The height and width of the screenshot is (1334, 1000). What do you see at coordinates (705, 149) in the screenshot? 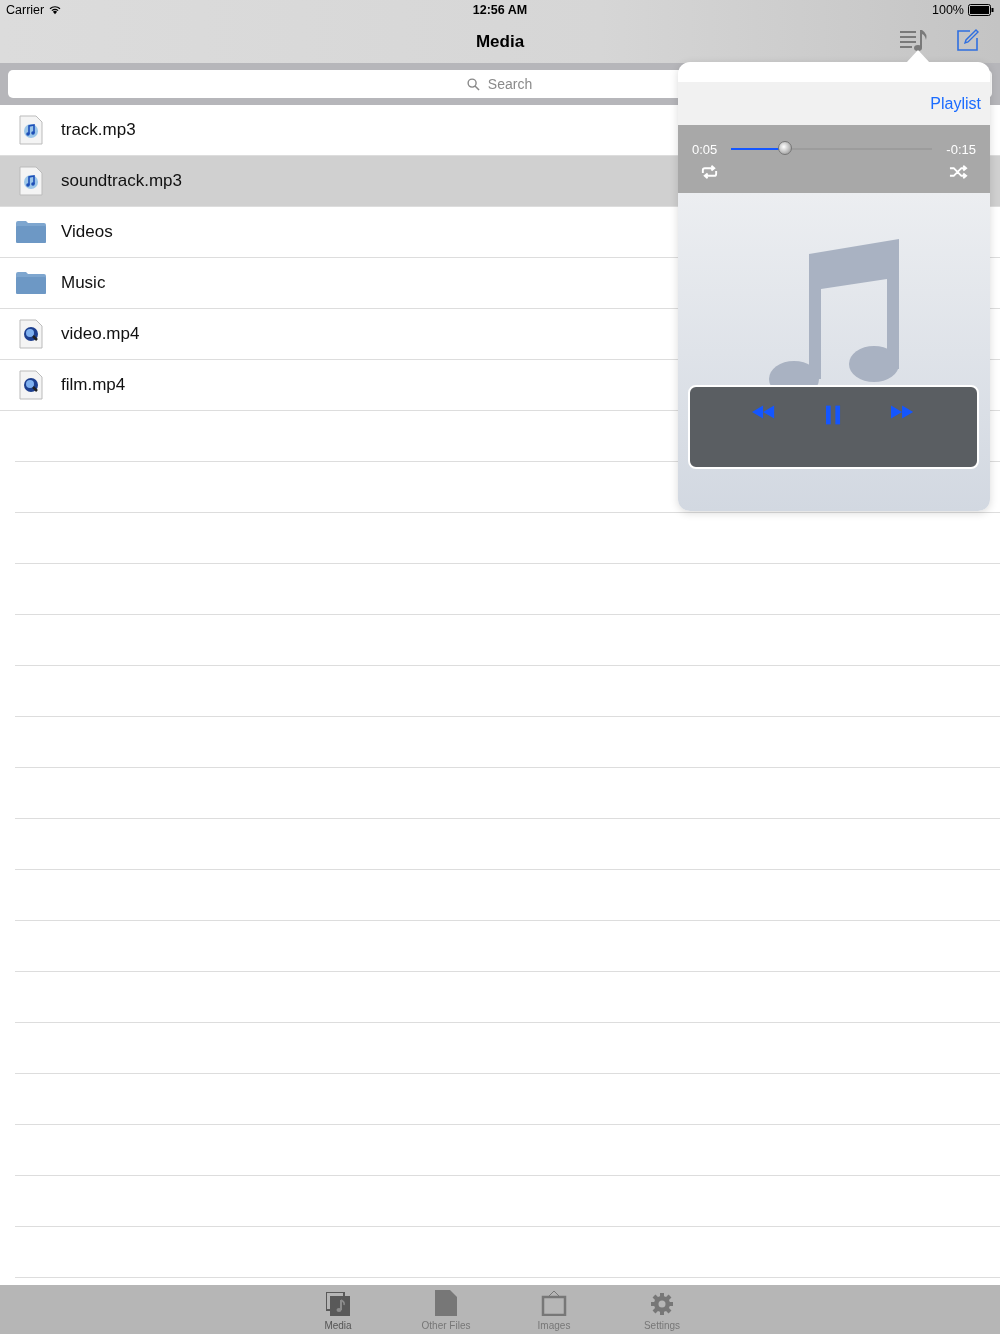
I see `elapsed-time: 0:05` at bounding box center [705, 149].